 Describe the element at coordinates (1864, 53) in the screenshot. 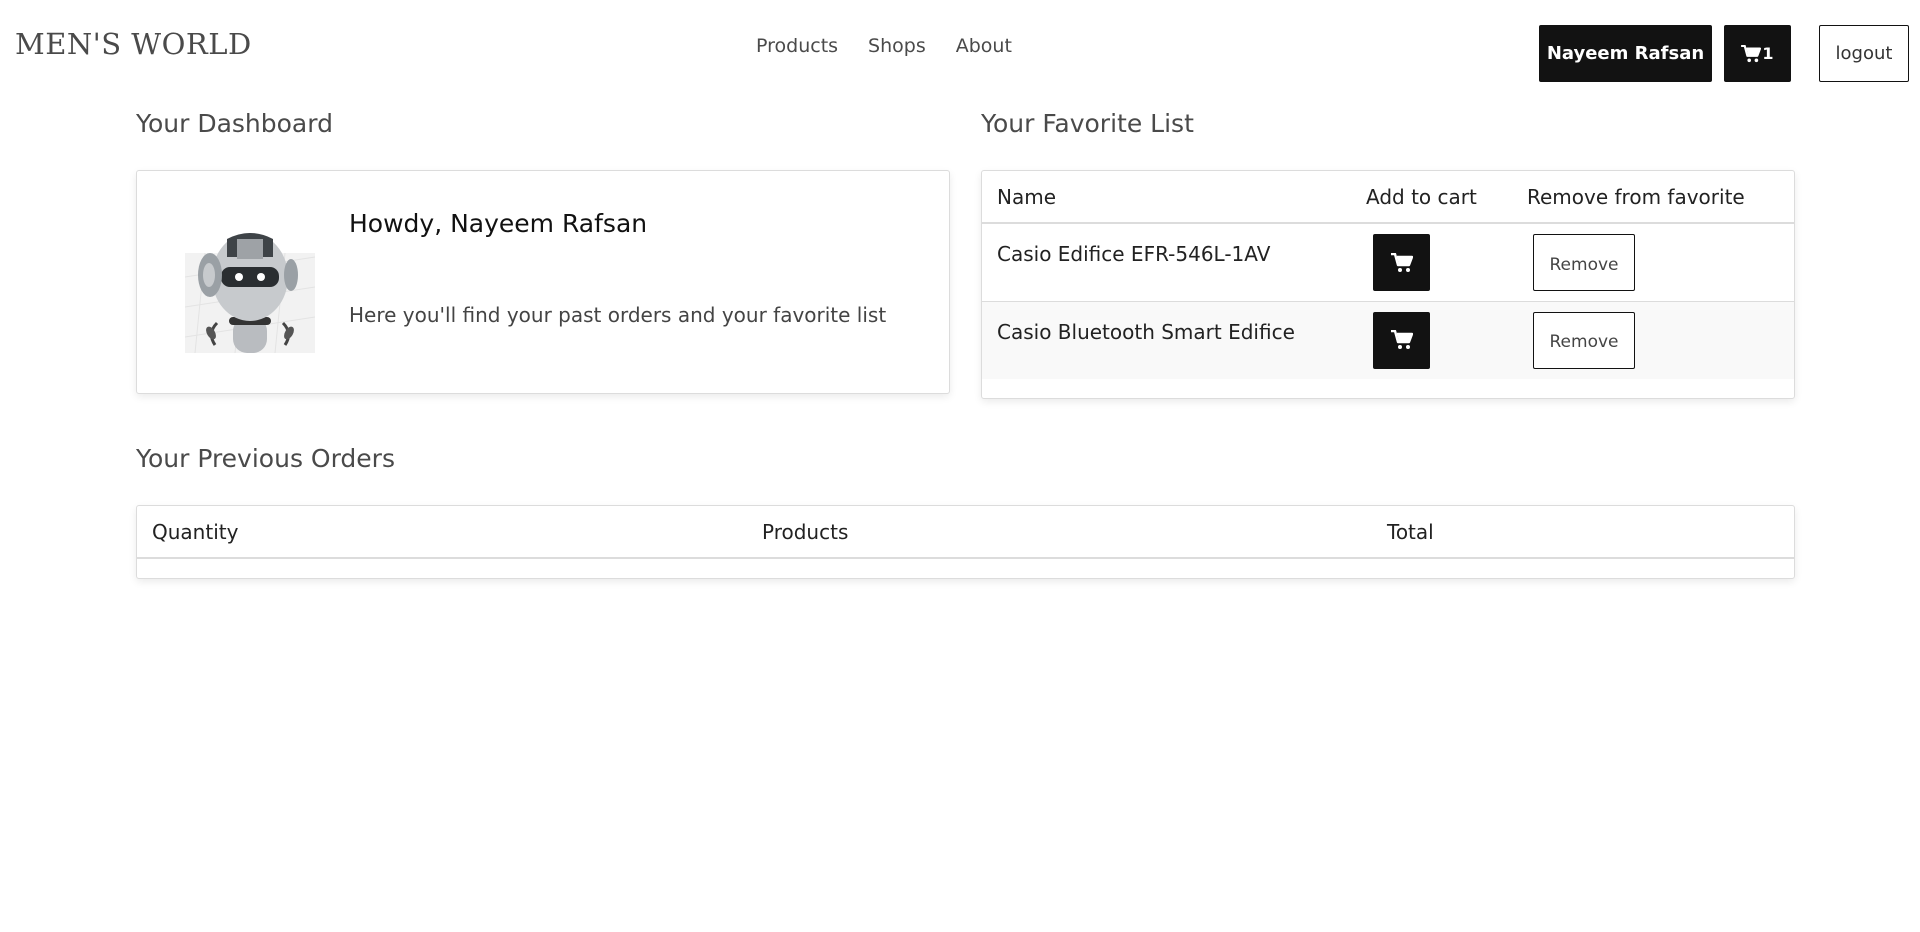

I see `logout-button: logout` at that location.